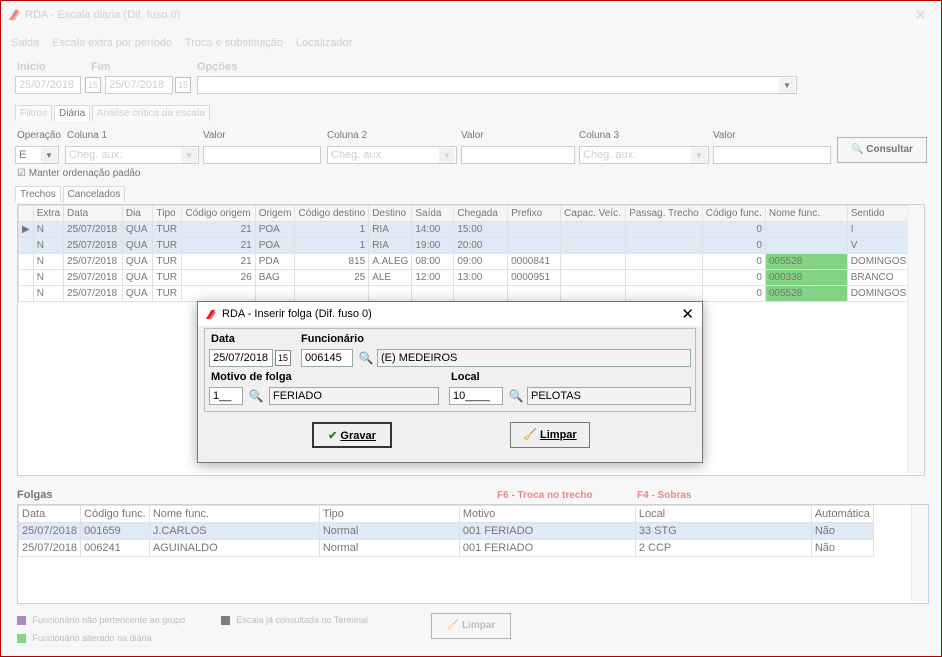 This screenshot has height=657, width=942. I want to click on data-field: 25/07/2018, so click(241, 358).